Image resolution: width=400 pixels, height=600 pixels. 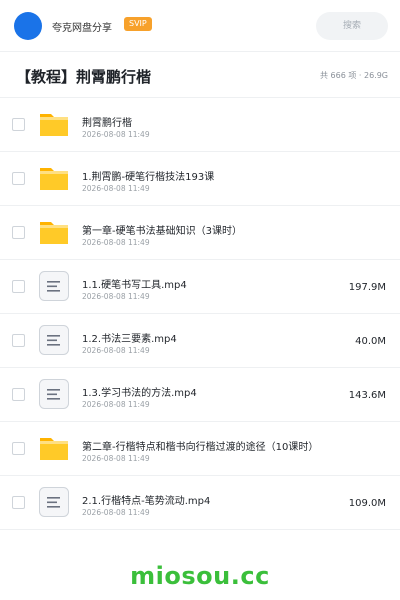 I want to click on list-item: 1.1.硬笔书写工具.mp4 2026-08-08 11:49 197.9M, so click(x=200, y=287).